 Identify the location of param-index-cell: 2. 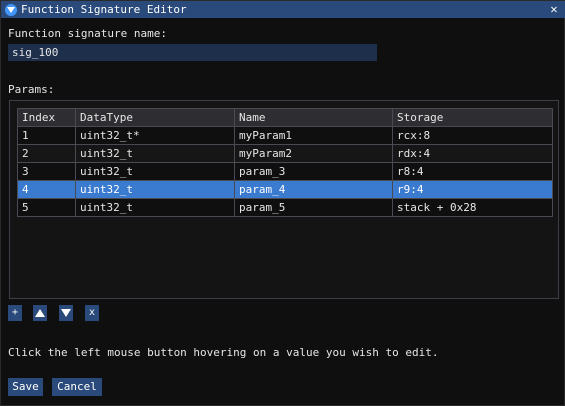
(46, 153).